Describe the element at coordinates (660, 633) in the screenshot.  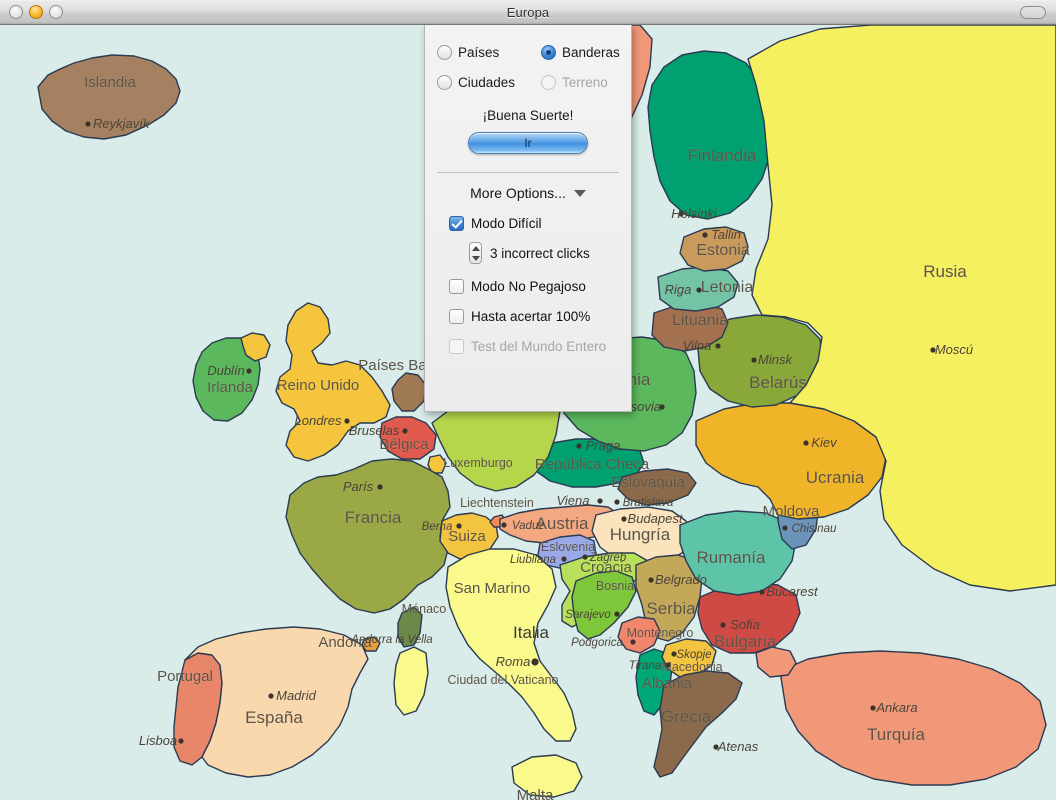
I see `country-label-montenegro: Montenegro` at that location.